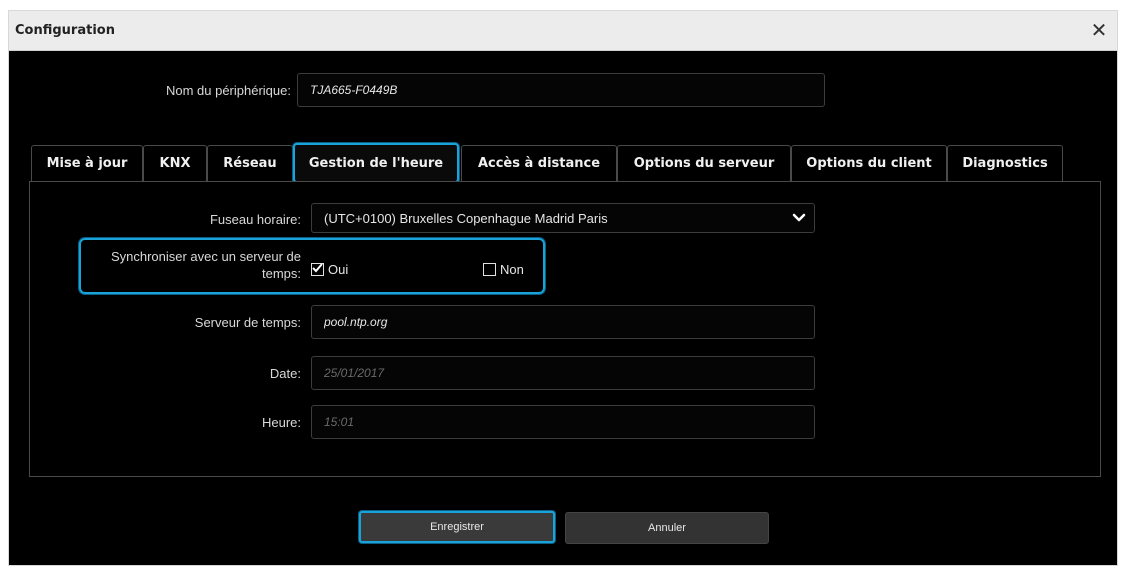  I want to click on time-server-label: Serveur de temps:, so click(247, 322).